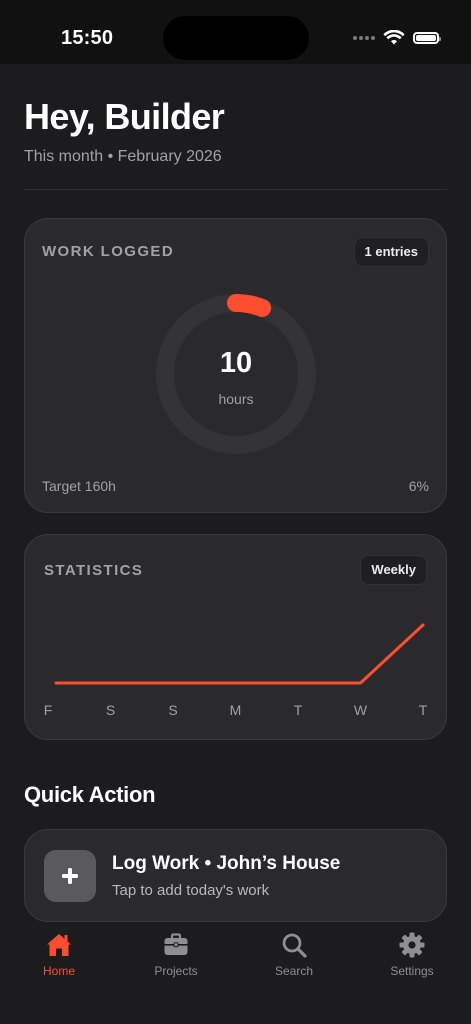 The image size is (471, 1024). I want to click on progress-ring: 10 hours, so click(236, 374).